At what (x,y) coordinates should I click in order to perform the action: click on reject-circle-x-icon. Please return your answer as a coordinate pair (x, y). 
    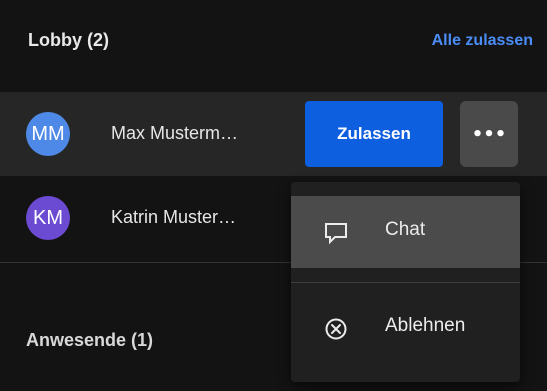
    Looking at the image, I should click on (336, 329).